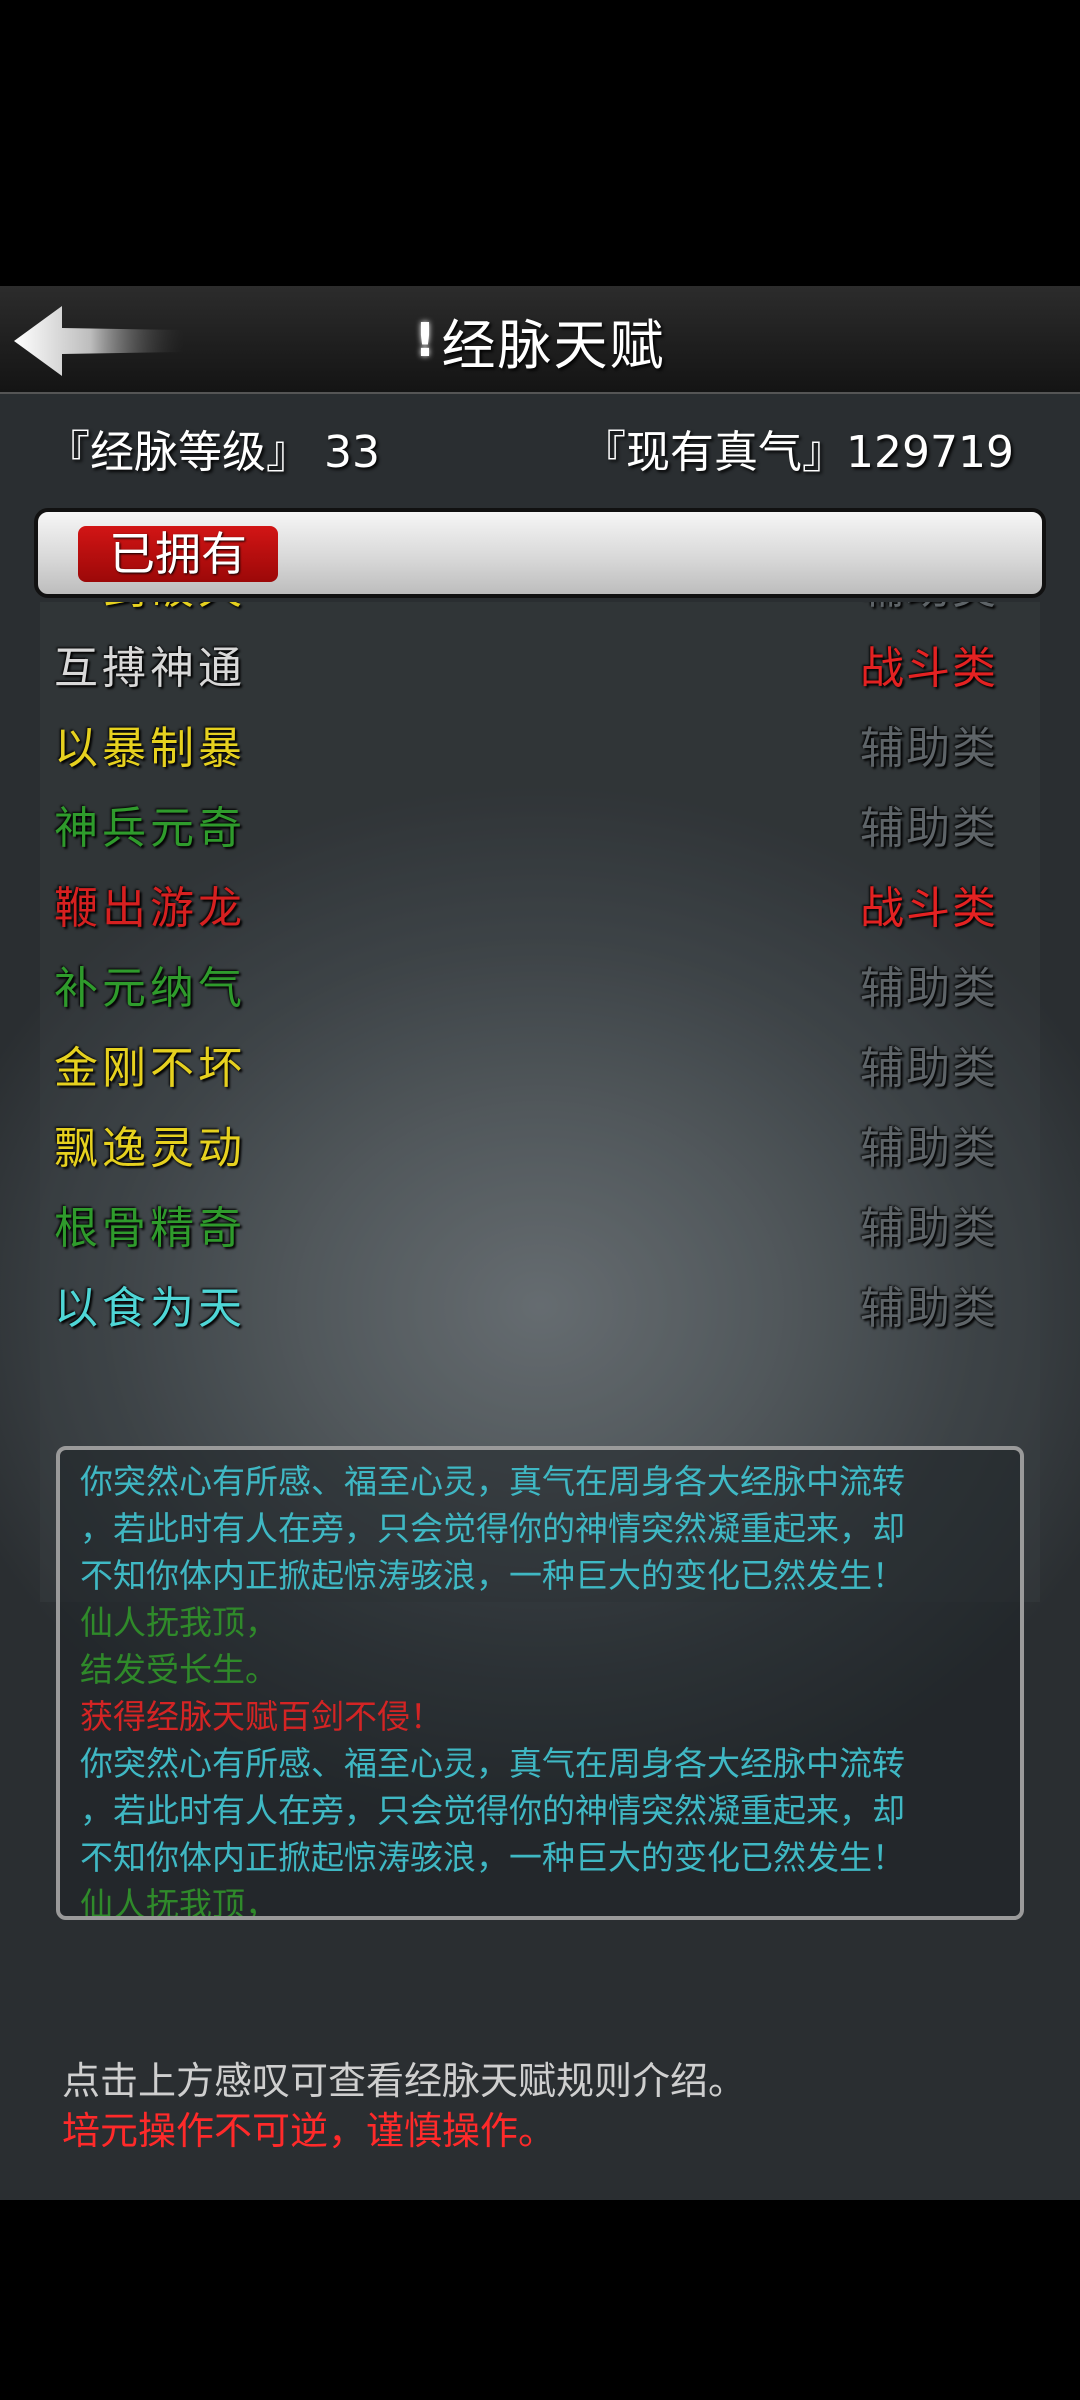  I want to click on footer-notes: 点击上方感叹可查看经脉天赋规则介绍。 培元操作不可逆，谨慎操作。, so click(552, 2106).